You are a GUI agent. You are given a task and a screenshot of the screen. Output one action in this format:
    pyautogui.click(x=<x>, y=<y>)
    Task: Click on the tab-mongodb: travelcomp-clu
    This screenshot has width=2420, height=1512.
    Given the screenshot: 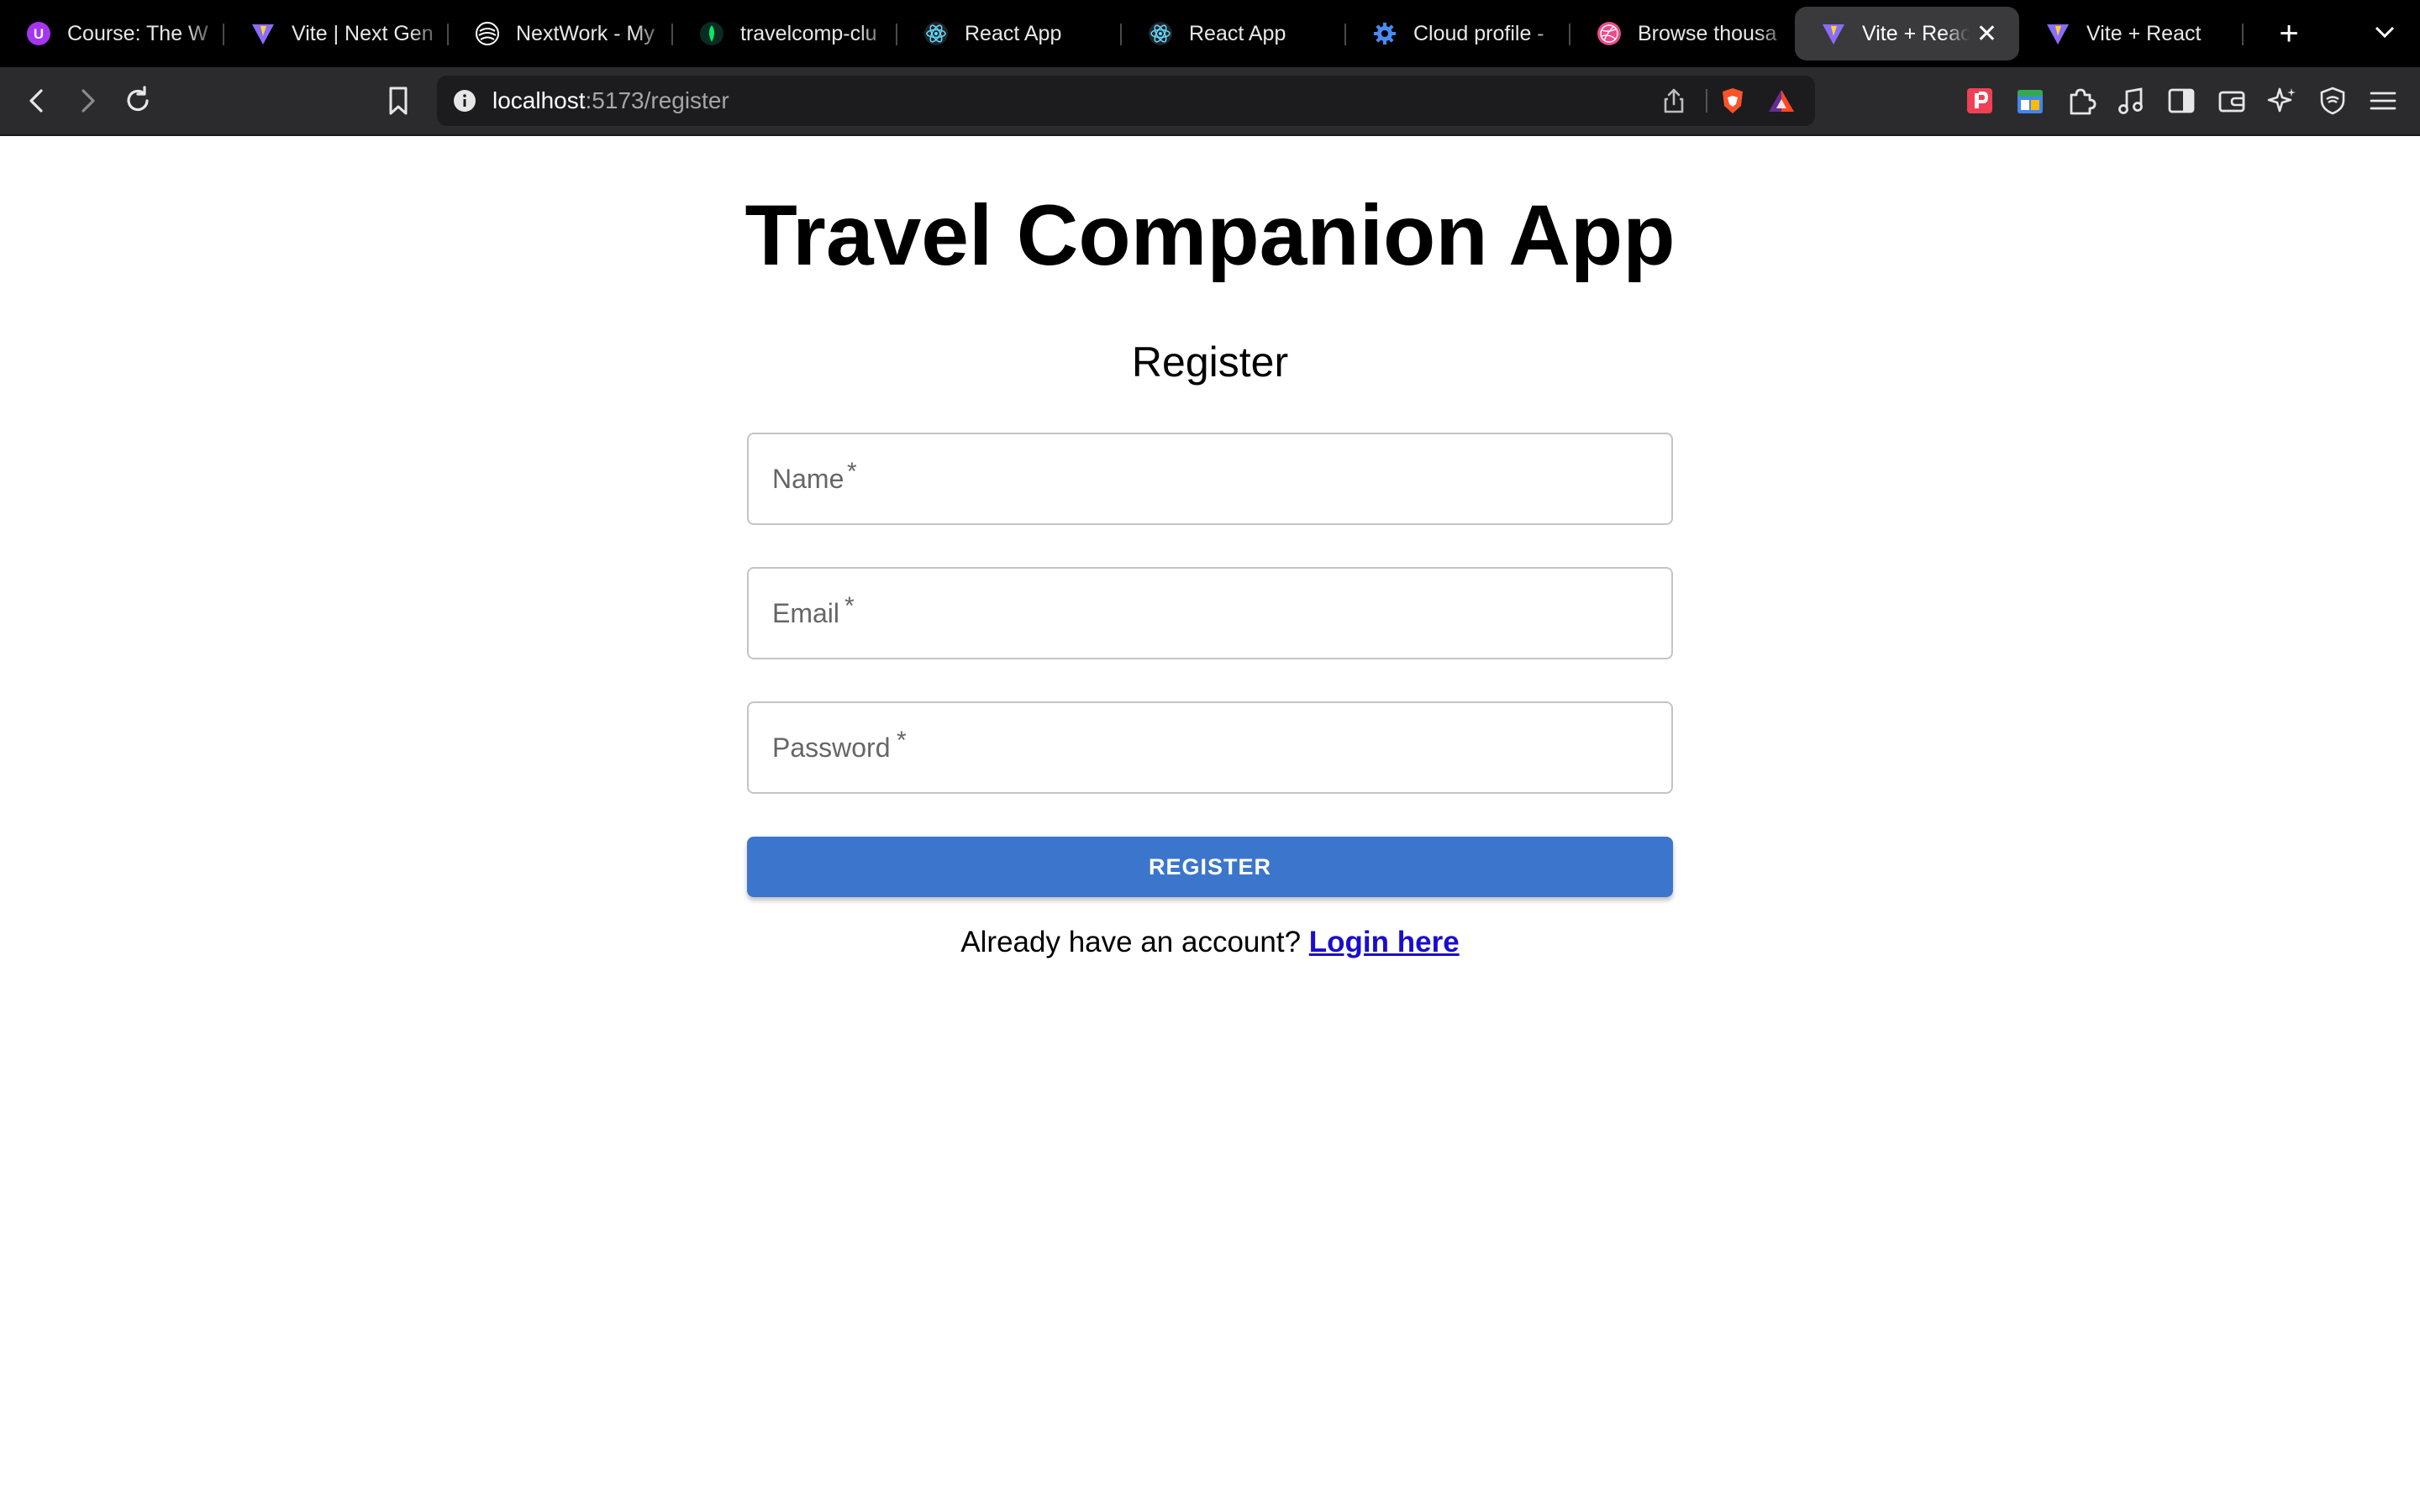 What is the action you would take?
    pyautogui.click(x=785, y=33)
    